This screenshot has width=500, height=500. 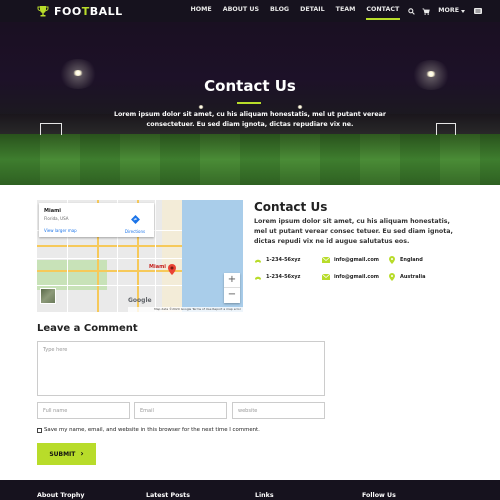 What do you see at coordinates (383, 11) in the screenshot?
I see `nav-contact: CONTACT` at bounding box center [383, 11].